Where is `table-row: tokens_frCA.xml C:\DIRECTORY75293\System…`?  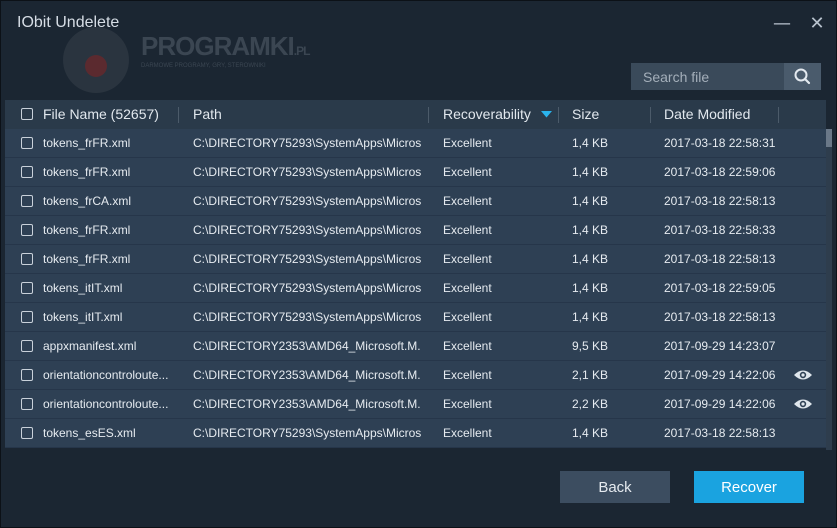
table-row: tokens_frCA.xml C:\DIRECTORY75293\System… is located at coordinates (415, 201).